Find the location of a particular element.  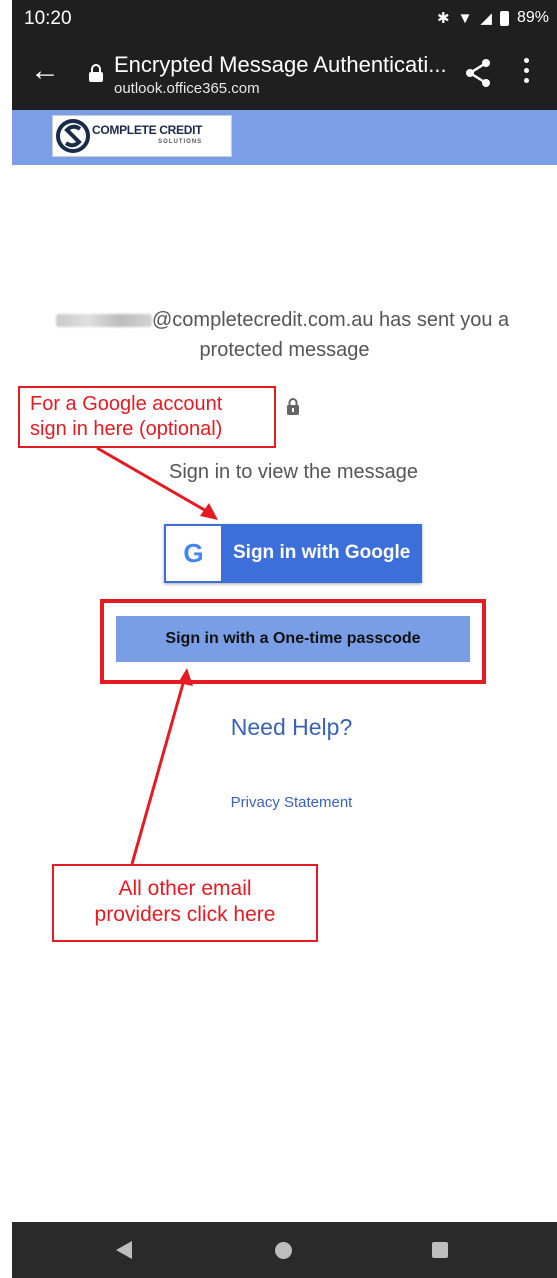

google-arrow is located at coordinates (157, 483).